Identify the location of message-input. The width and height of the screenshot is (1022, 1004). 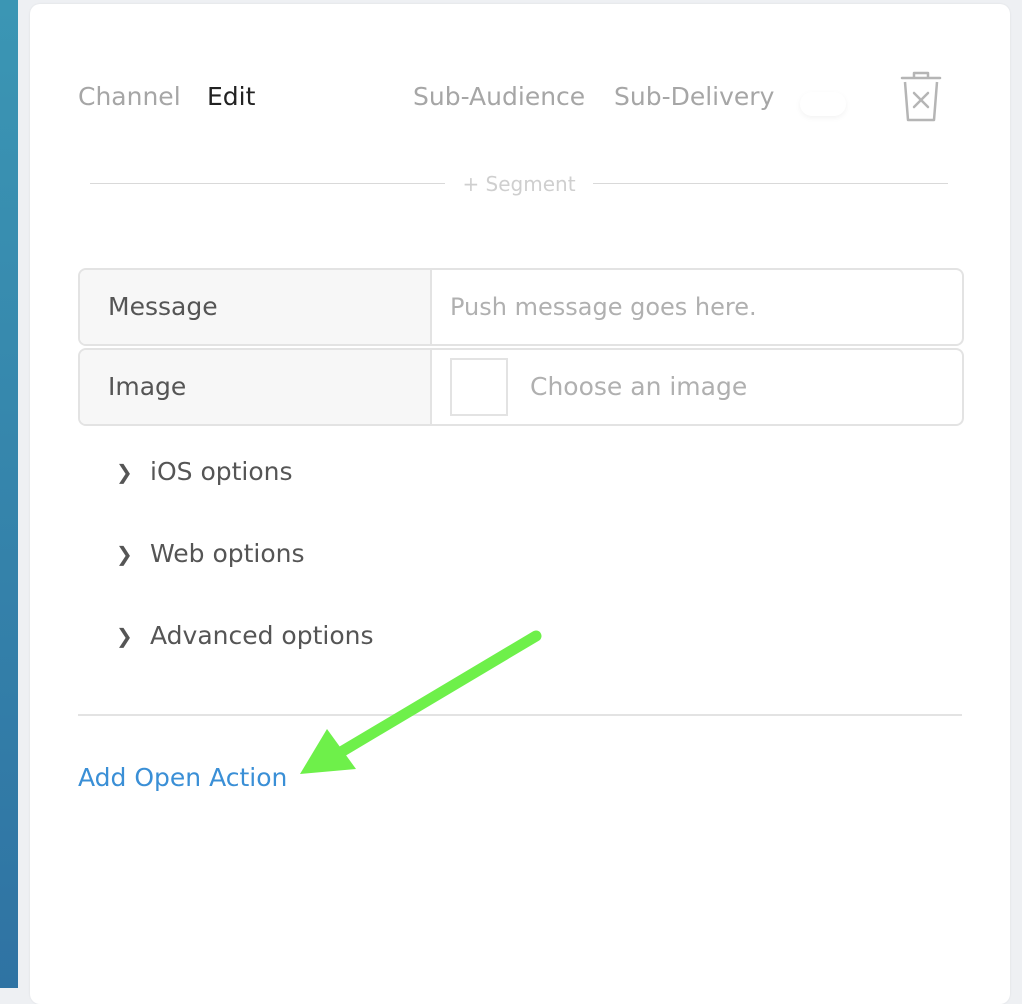
(697, 307).